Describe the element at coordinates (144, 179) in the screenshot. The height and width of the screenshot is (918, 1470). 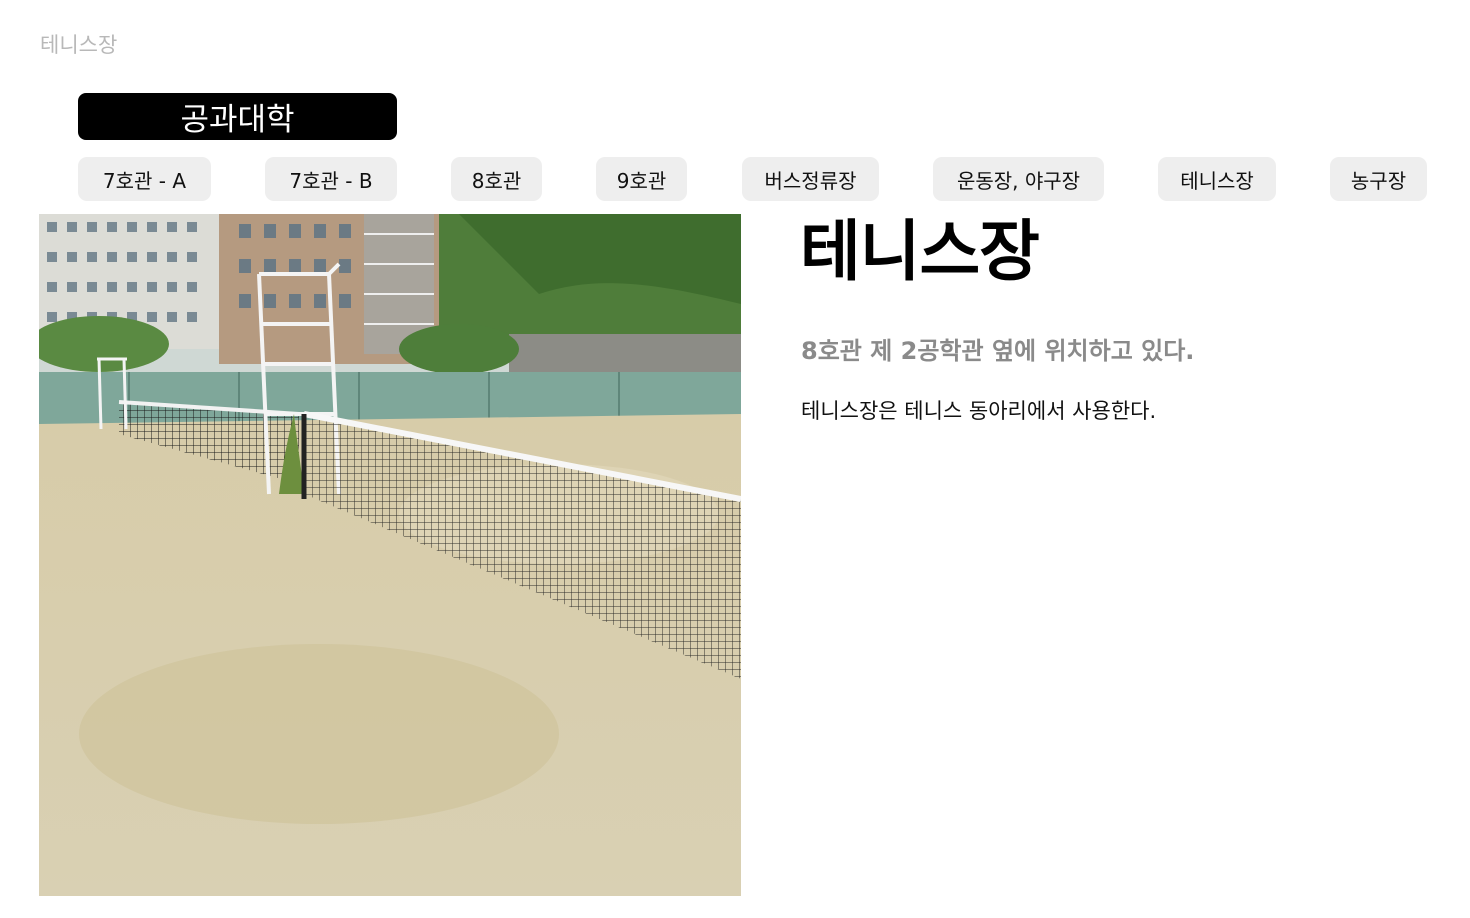
I see `tab-7-a: 7호관 - A` at that location.